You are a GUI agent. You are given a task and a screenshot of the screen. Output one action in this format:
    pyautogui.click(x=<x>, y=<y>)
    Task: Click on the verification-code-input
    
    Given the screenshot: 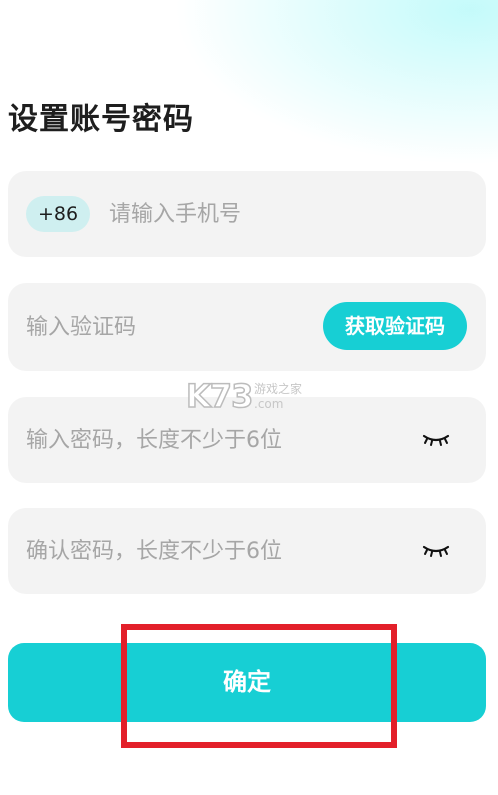 What is the action you would take?
    pyautogui.click(x=171, y=327)
    